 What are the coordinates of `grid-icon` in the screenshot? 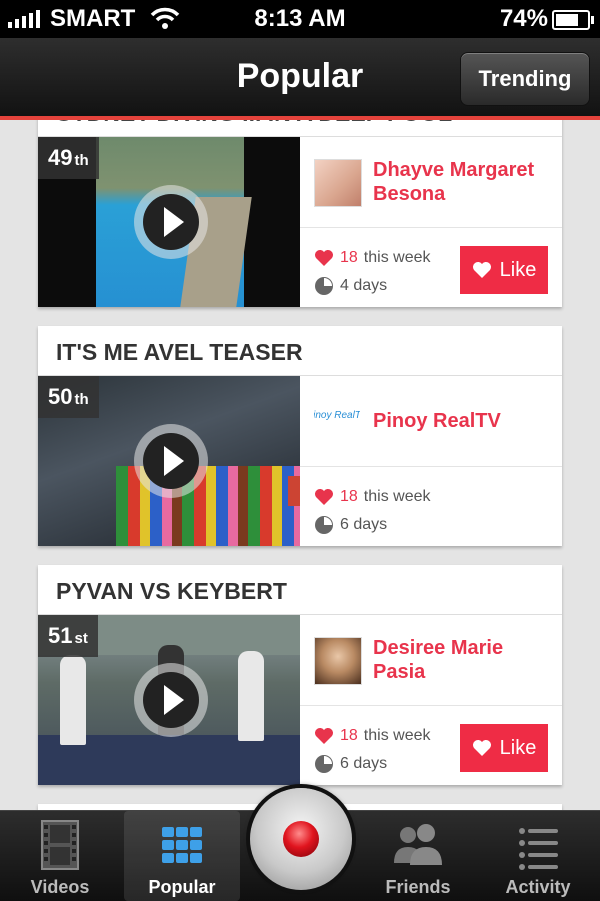 It's located at (182, 845).